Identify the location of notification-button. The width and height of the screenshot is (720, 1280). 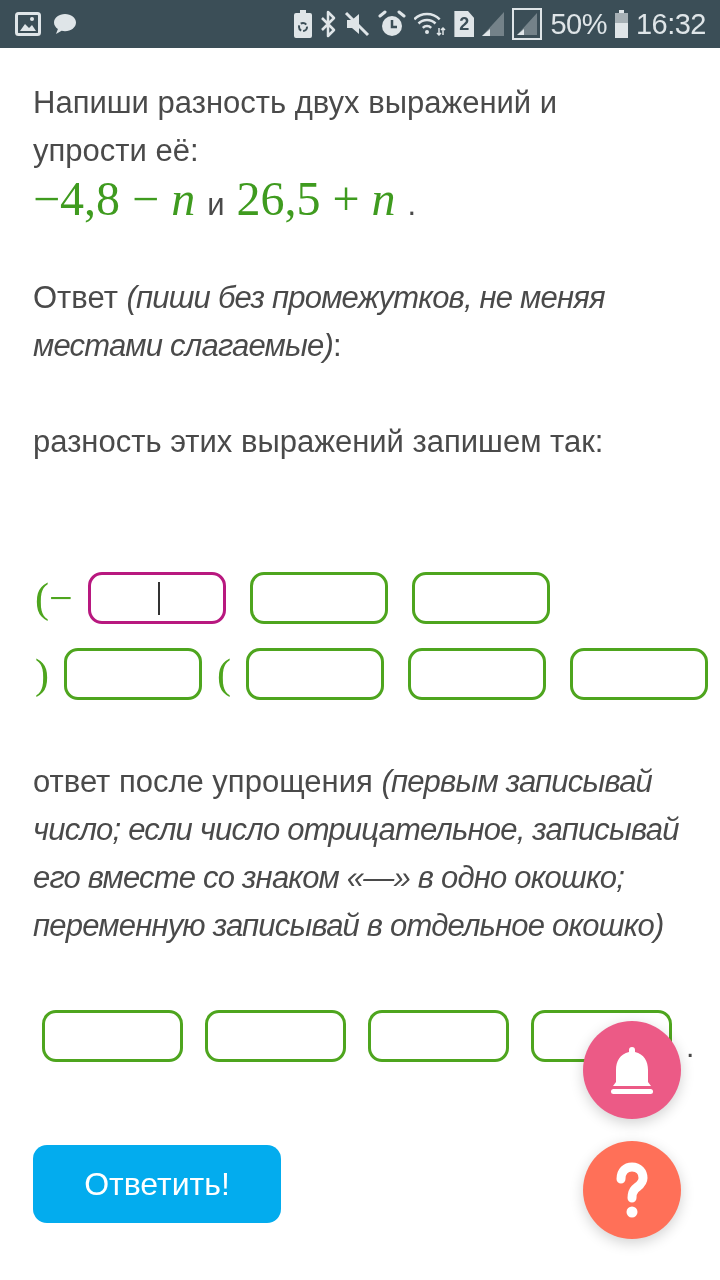
(632, 1070).